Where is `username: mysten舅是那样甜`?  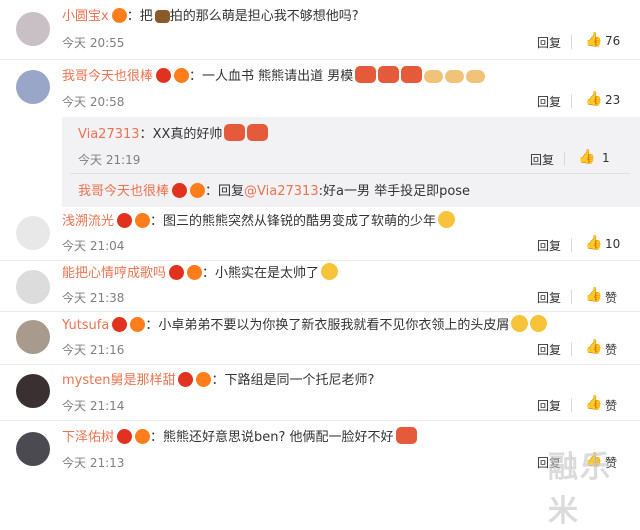
username: mysten舅是那样甜 is located at coordinates (118, 380).